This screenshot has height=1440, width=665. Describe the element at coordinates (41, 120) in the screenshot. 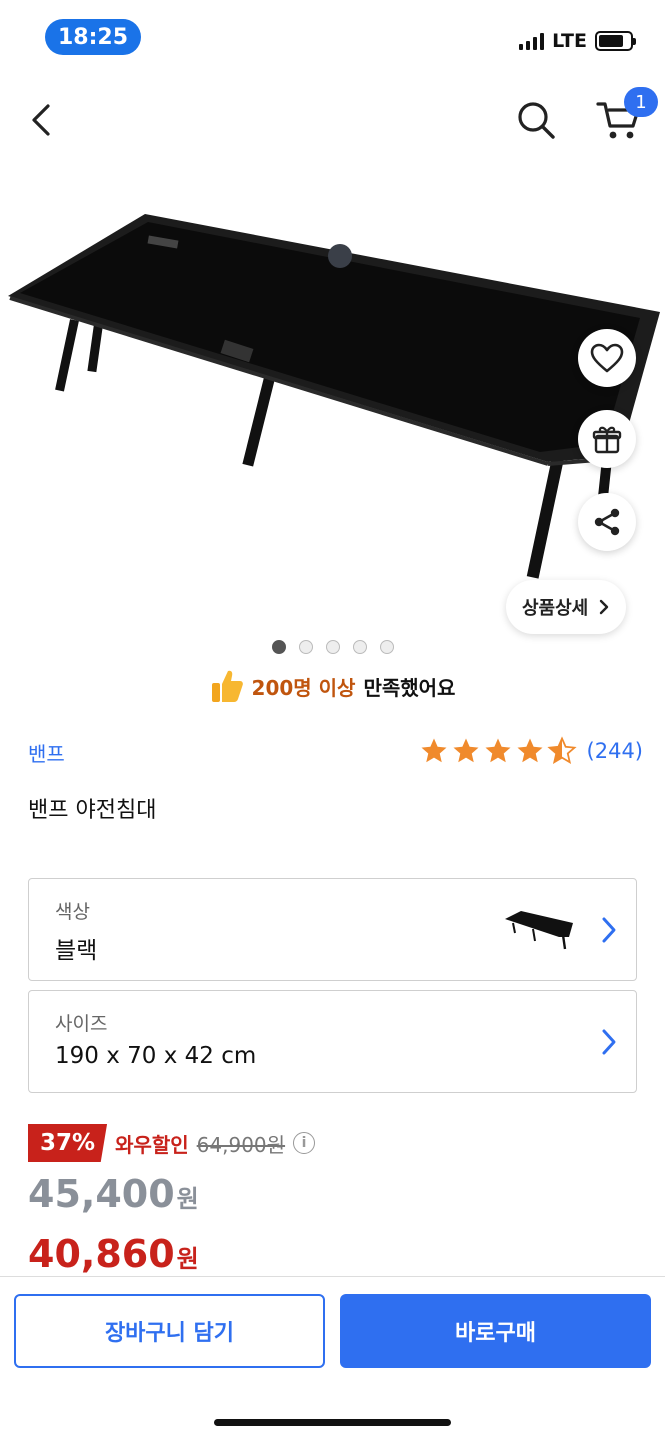

I see `chevron-left-icon` at that location.